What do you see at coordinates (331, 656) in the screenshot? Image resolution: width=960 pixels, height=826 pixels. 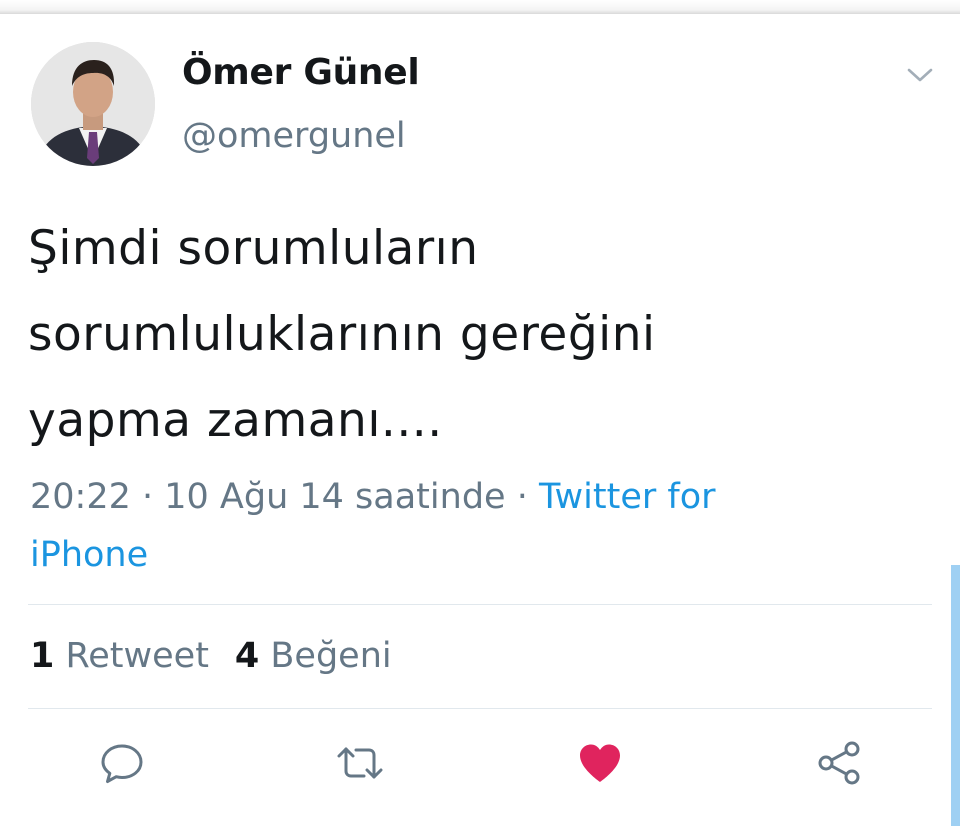 I see `like-label: Beğeni` at bounding box center [331, 656].